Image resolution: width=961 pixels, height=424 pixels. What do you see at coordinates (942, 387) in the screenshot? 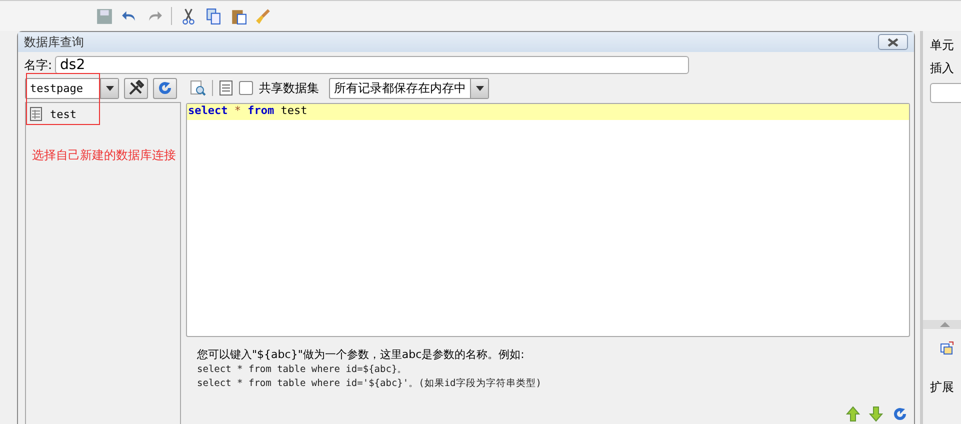
I see `panel-label: 扩展` at bounding box center [942, 387].